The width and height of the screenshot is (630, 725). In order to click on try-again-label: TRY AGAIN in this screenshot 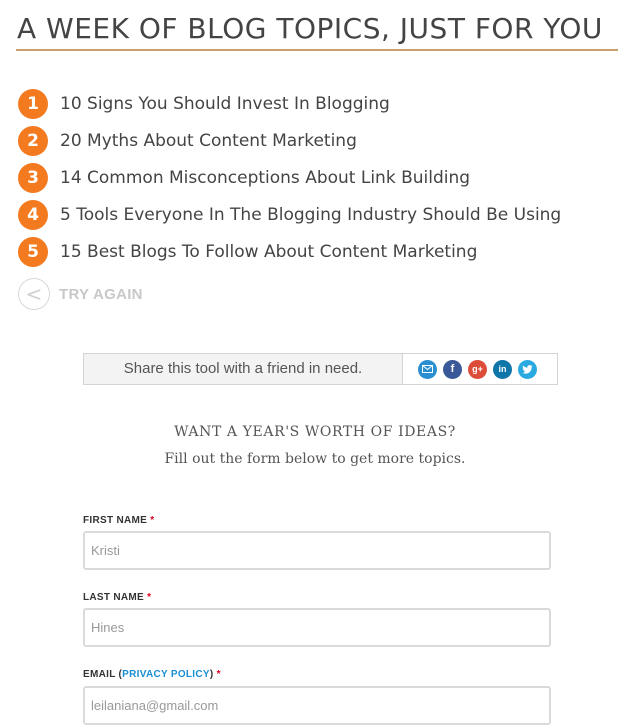, I will do `click(101, 294)`.